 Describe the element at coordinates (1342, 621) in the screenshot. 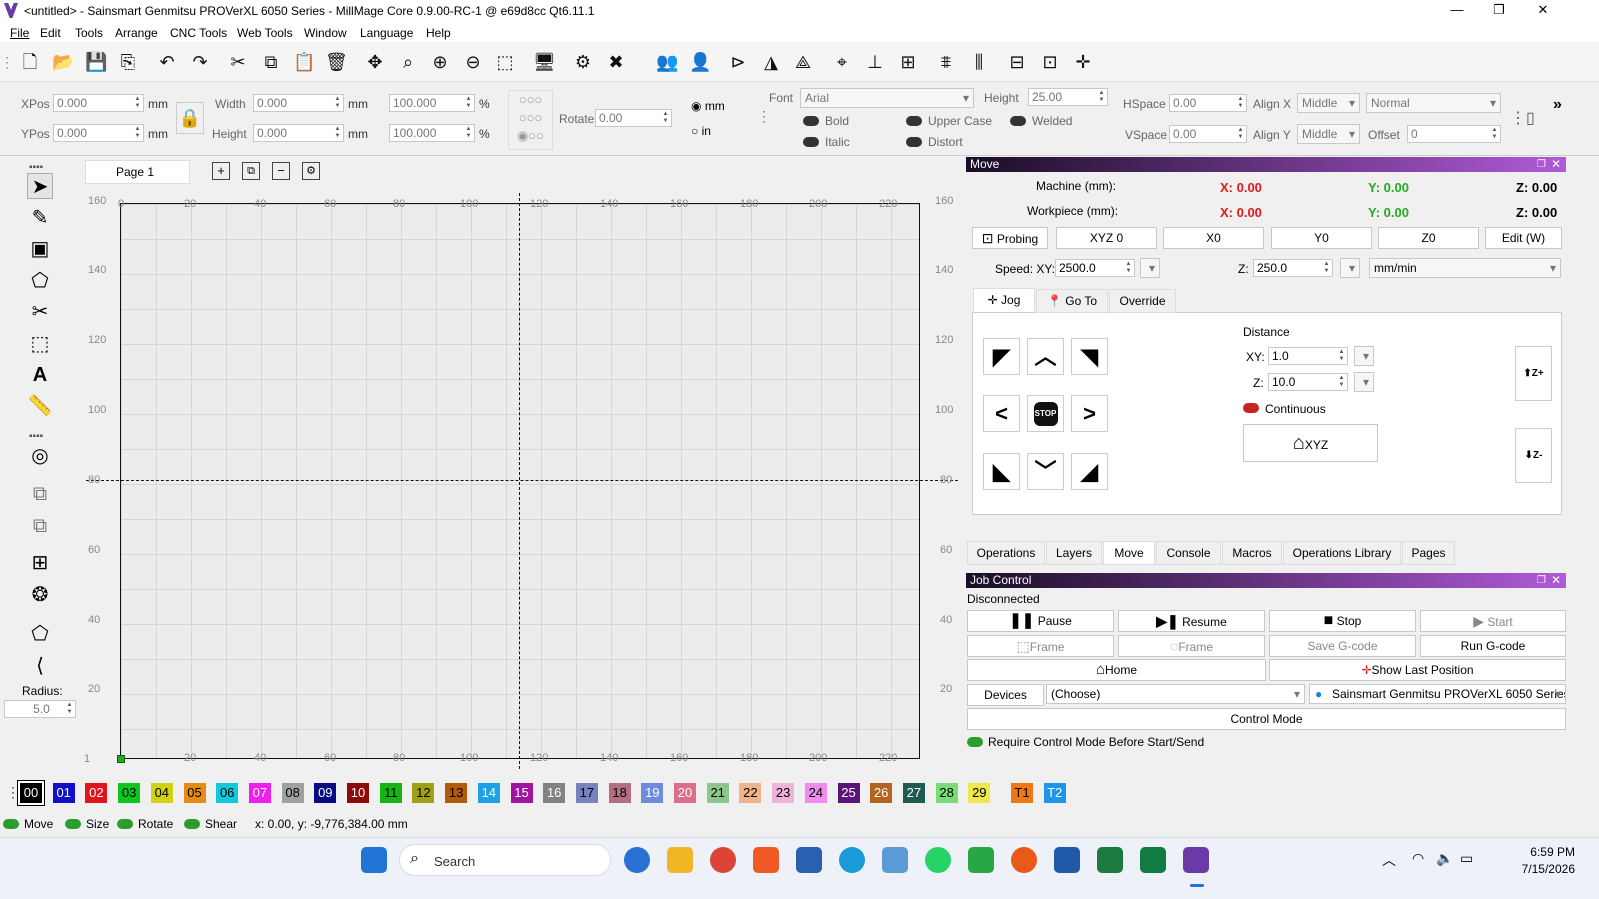

I see `stop-button: ■ Stop` at that location.